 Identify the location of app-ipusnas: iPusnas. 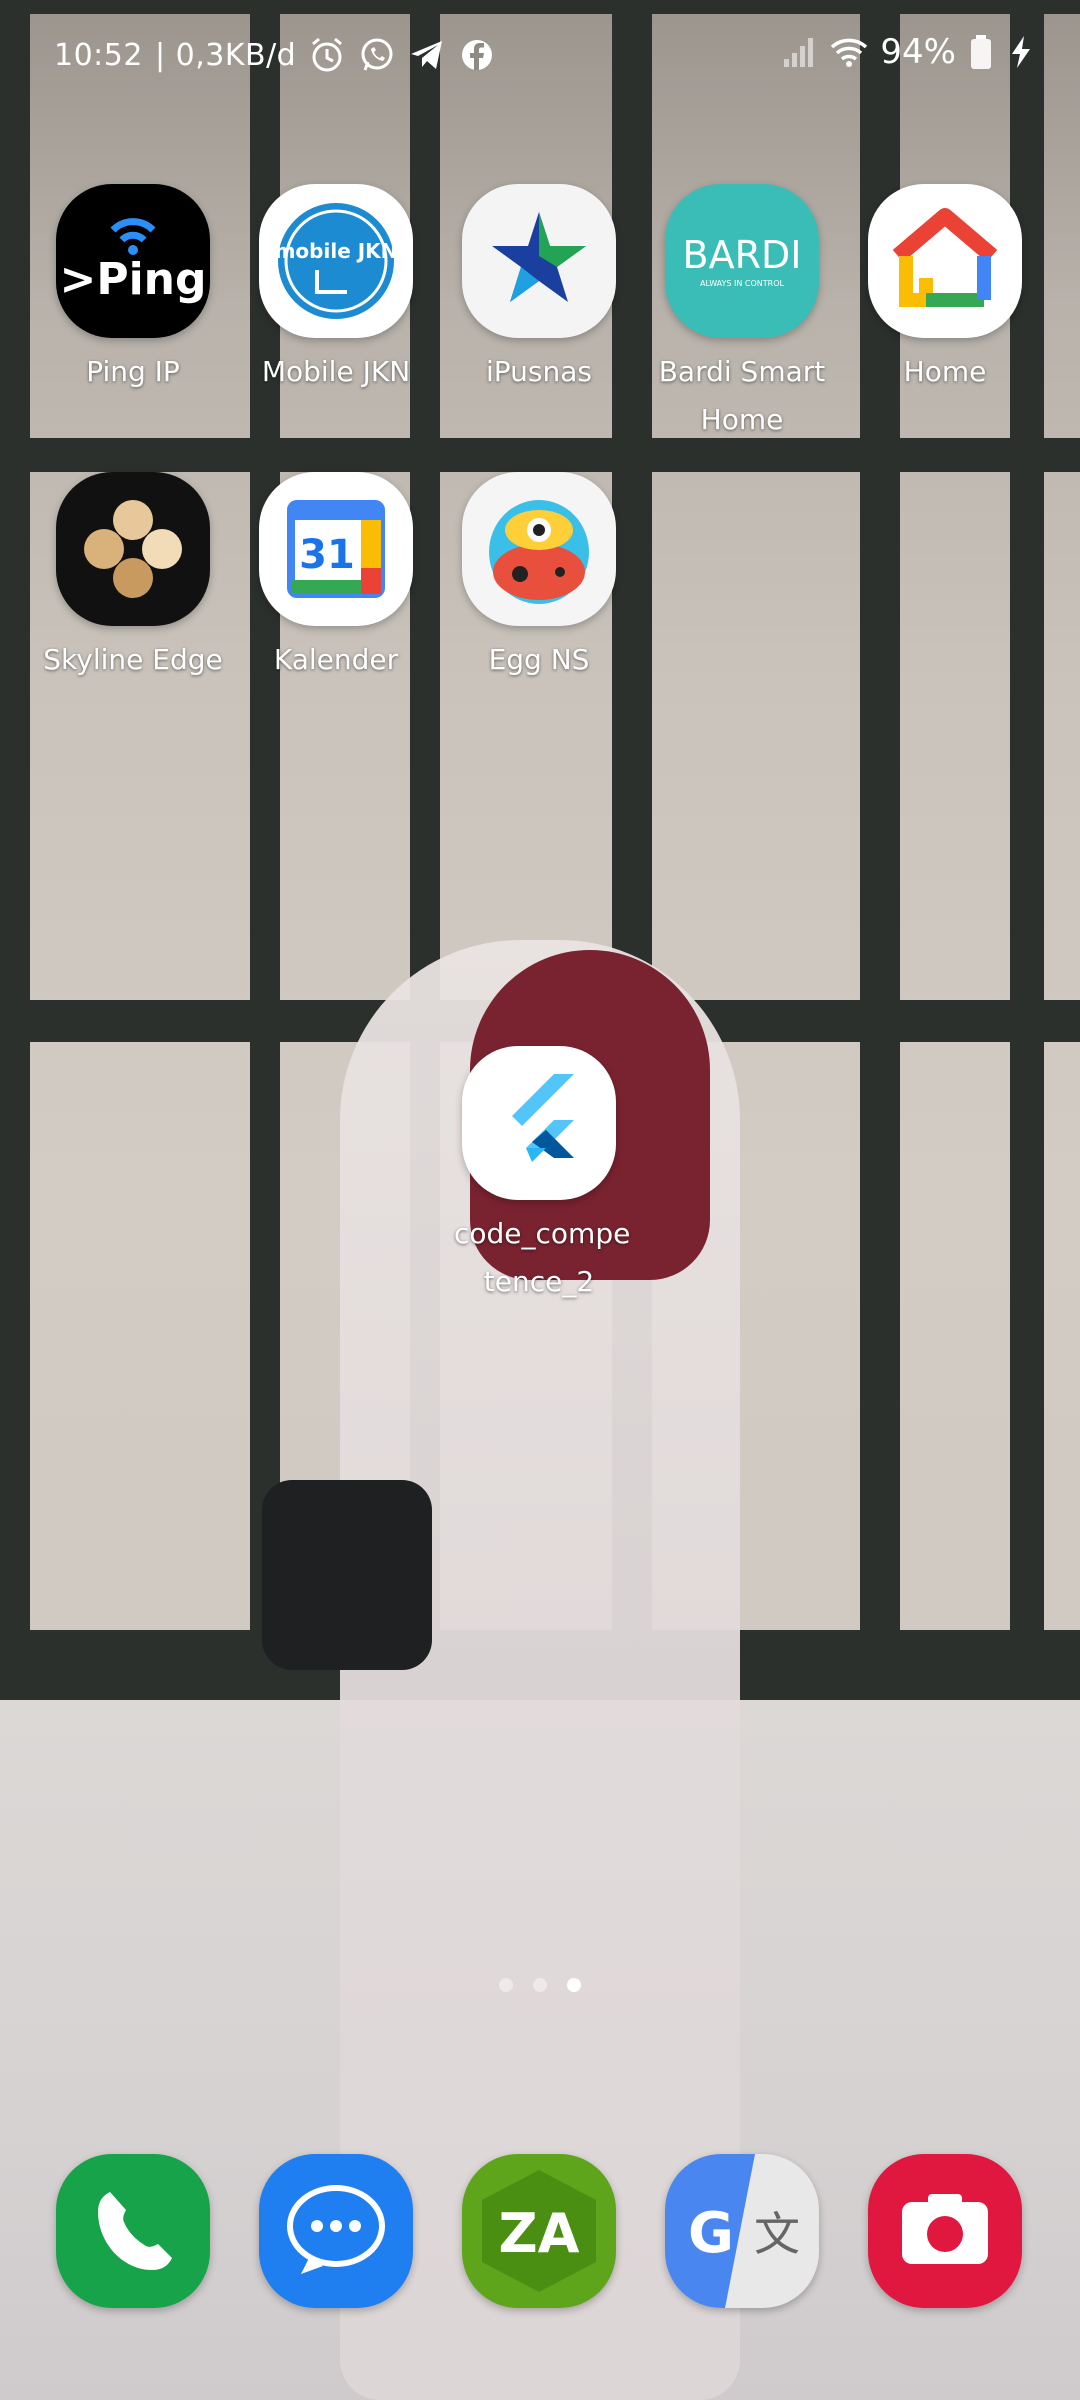
(539, 290).